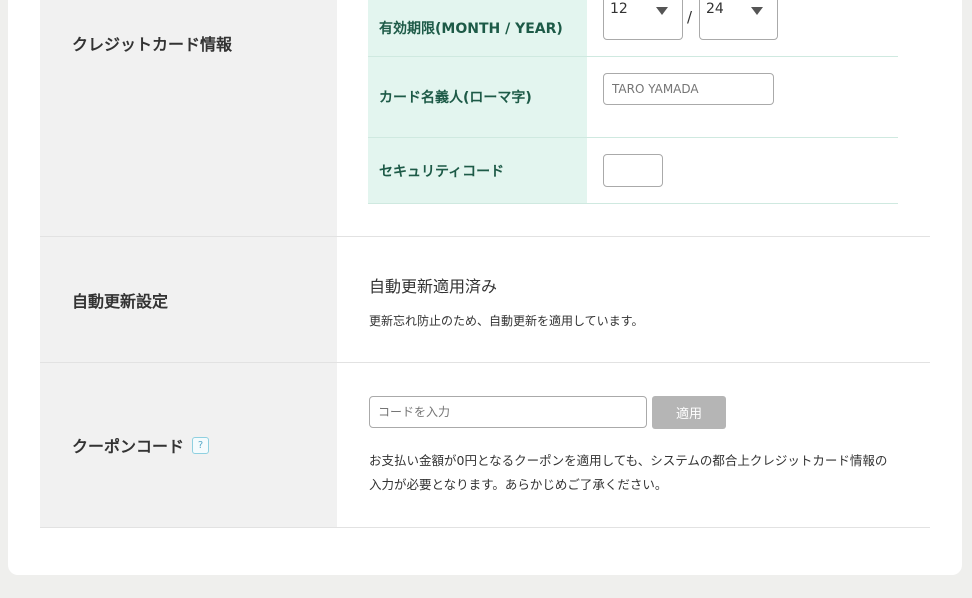 This screenshot has height=598, width=972. What do you see at coordinates (643, 20) in the screenshot?
I see `expiry-month-select: 12` at bounding box center [643, 20].